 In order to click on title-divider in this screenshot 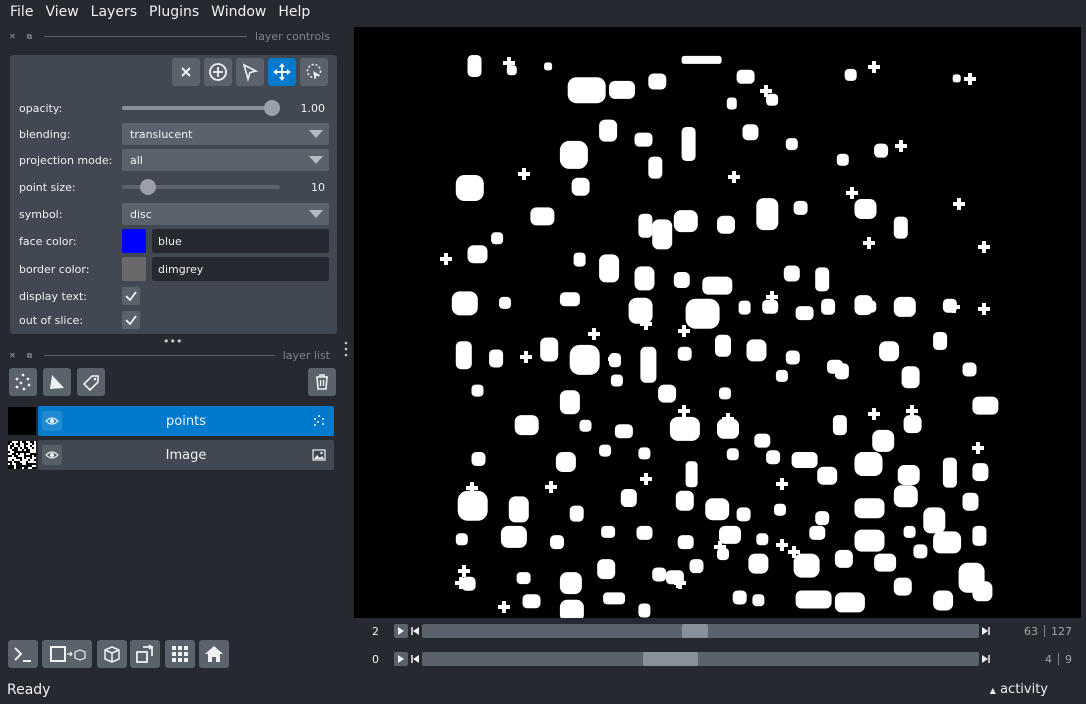, I will do `click(146, 36)`.